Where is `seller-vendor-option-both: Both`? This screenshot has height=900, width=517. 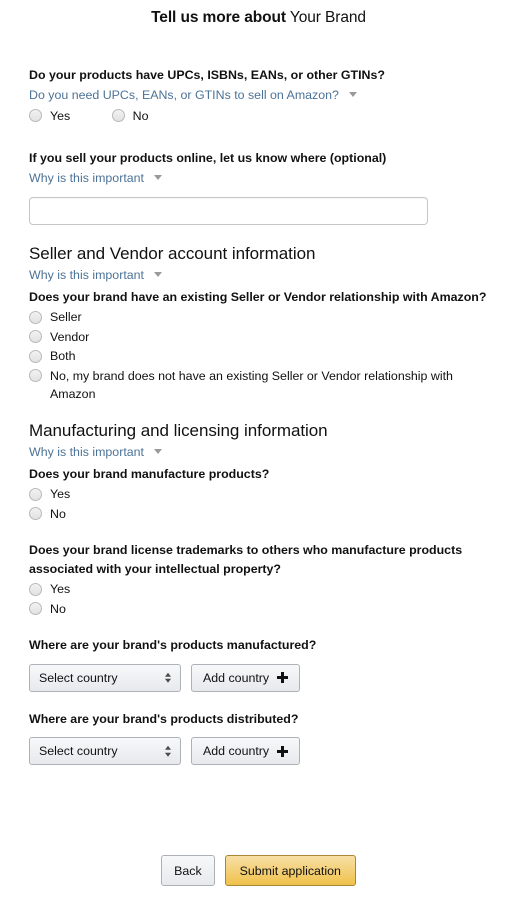
seller-vendor-option-both: Both is located at coordinates (259, 356).